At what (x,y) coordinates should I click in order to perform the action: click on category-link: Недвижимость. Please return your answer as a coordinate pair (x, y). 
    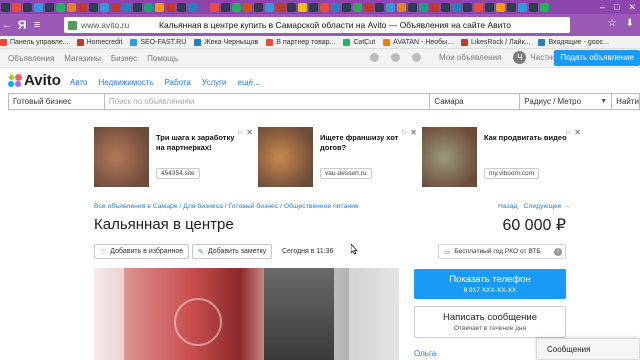
    Looking at the image, I should click on (125, 82).